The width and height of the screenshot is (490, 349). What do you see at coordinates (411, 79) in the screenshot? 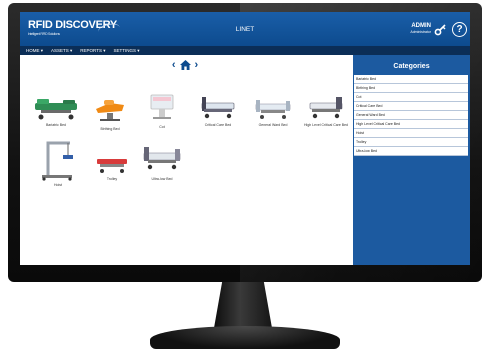
I see `category-item: Bariatric Bed` at bounding box center [411, 79].